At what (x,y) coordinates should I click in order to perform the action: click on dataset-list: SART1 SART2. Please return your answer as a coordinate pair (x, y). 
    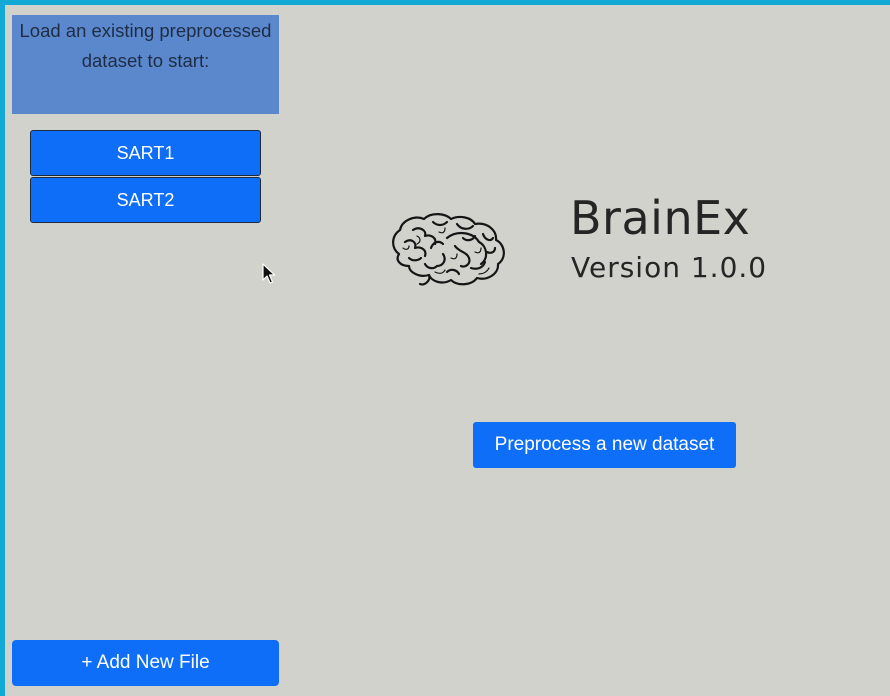
    Looking at the image, I should click on (145, 177).